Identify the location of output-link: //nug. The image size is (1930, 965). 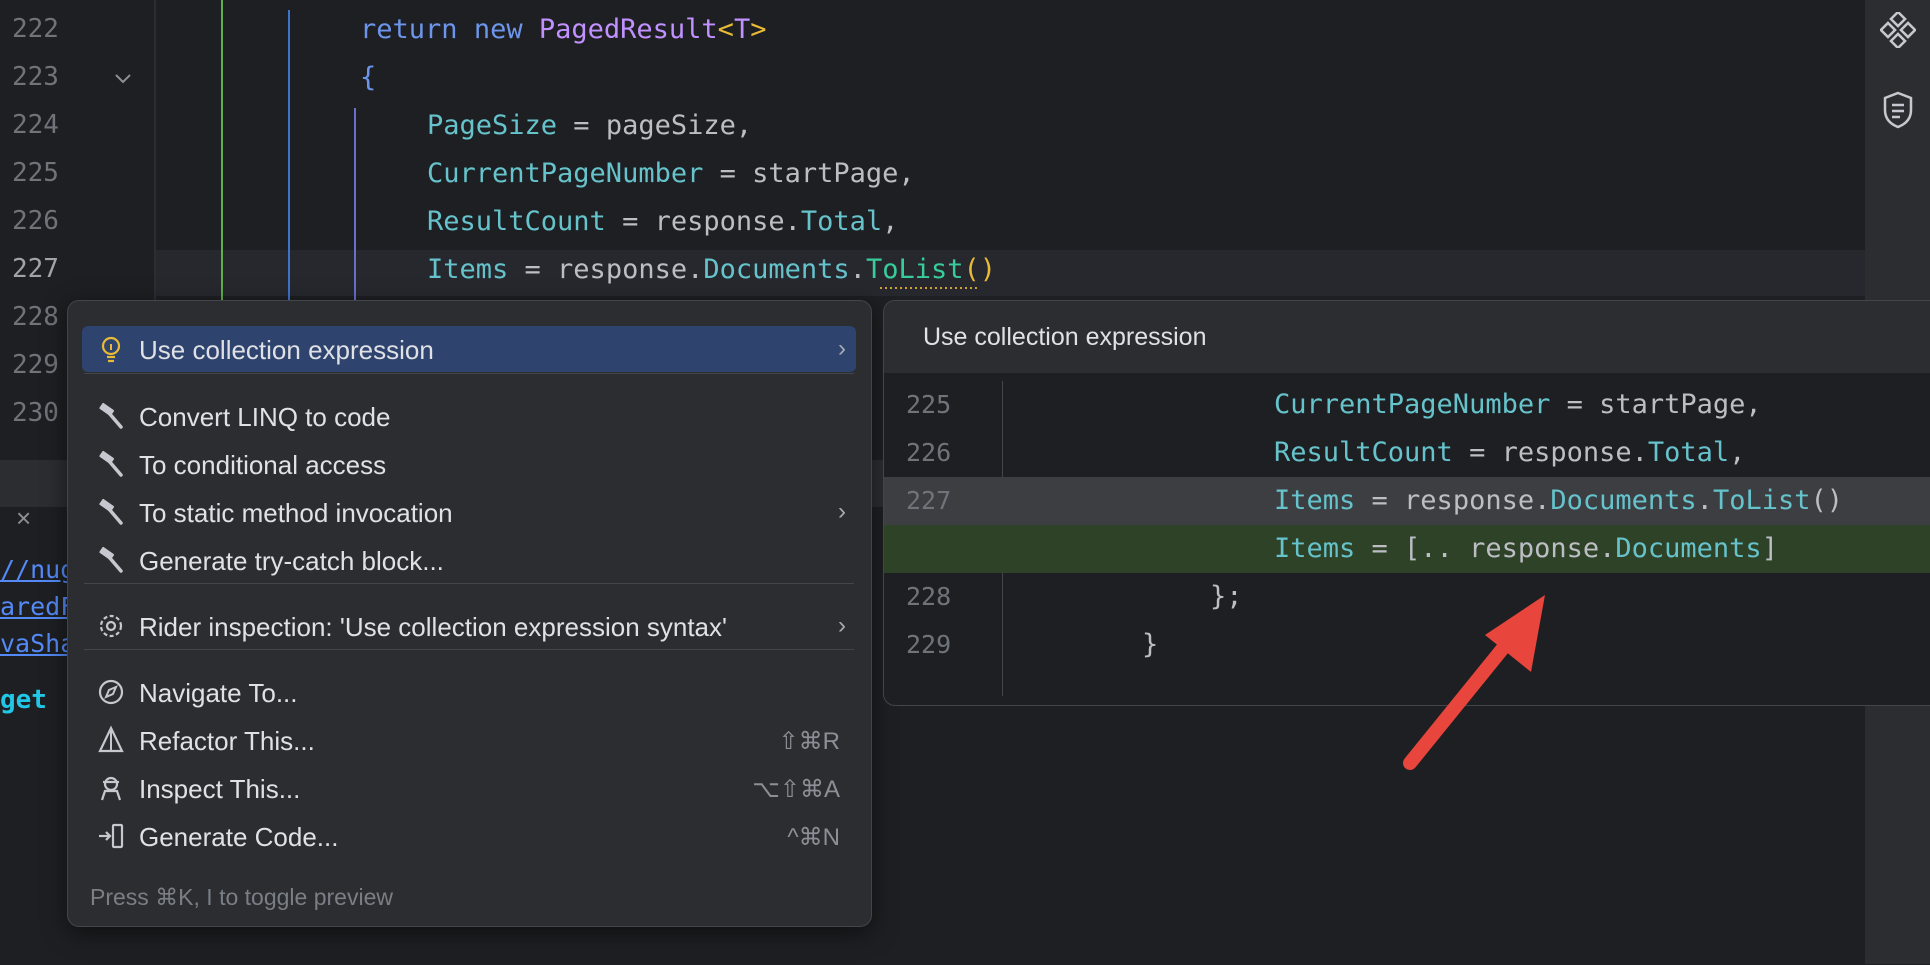
(37, 569).